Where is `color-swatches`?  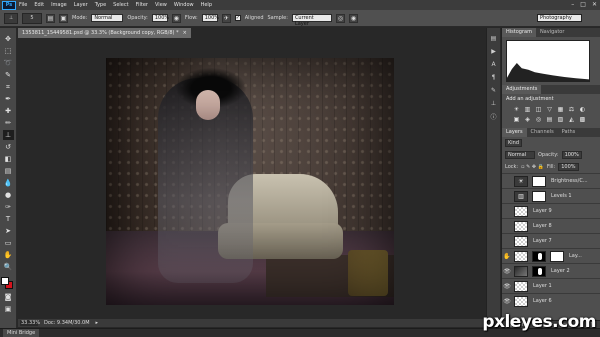 color-swatches is located at coordinates (8, 283).